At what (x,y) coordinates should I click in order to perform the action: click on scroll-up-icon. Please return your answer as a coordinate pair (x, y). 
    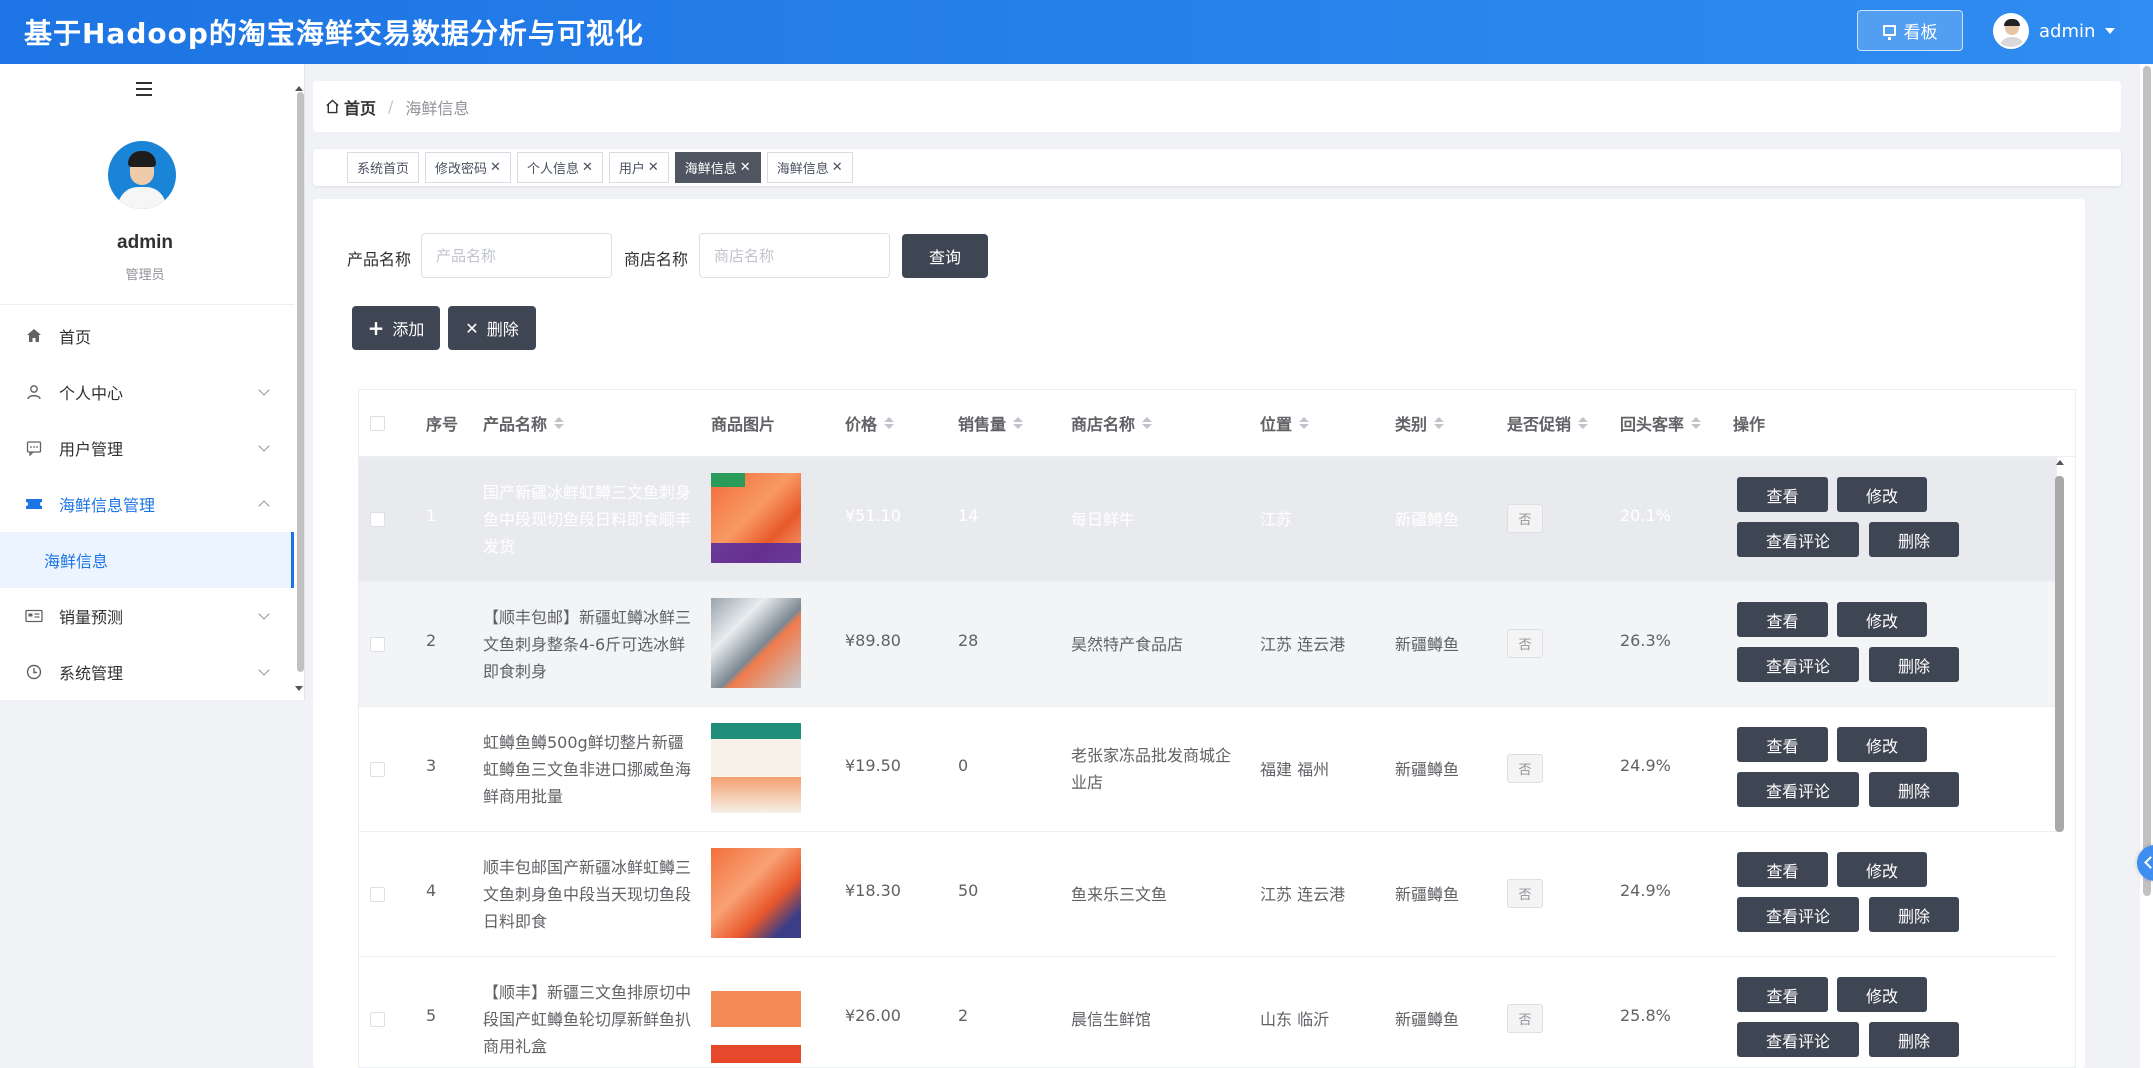
    Looking at the image, I should click on (299, 88).